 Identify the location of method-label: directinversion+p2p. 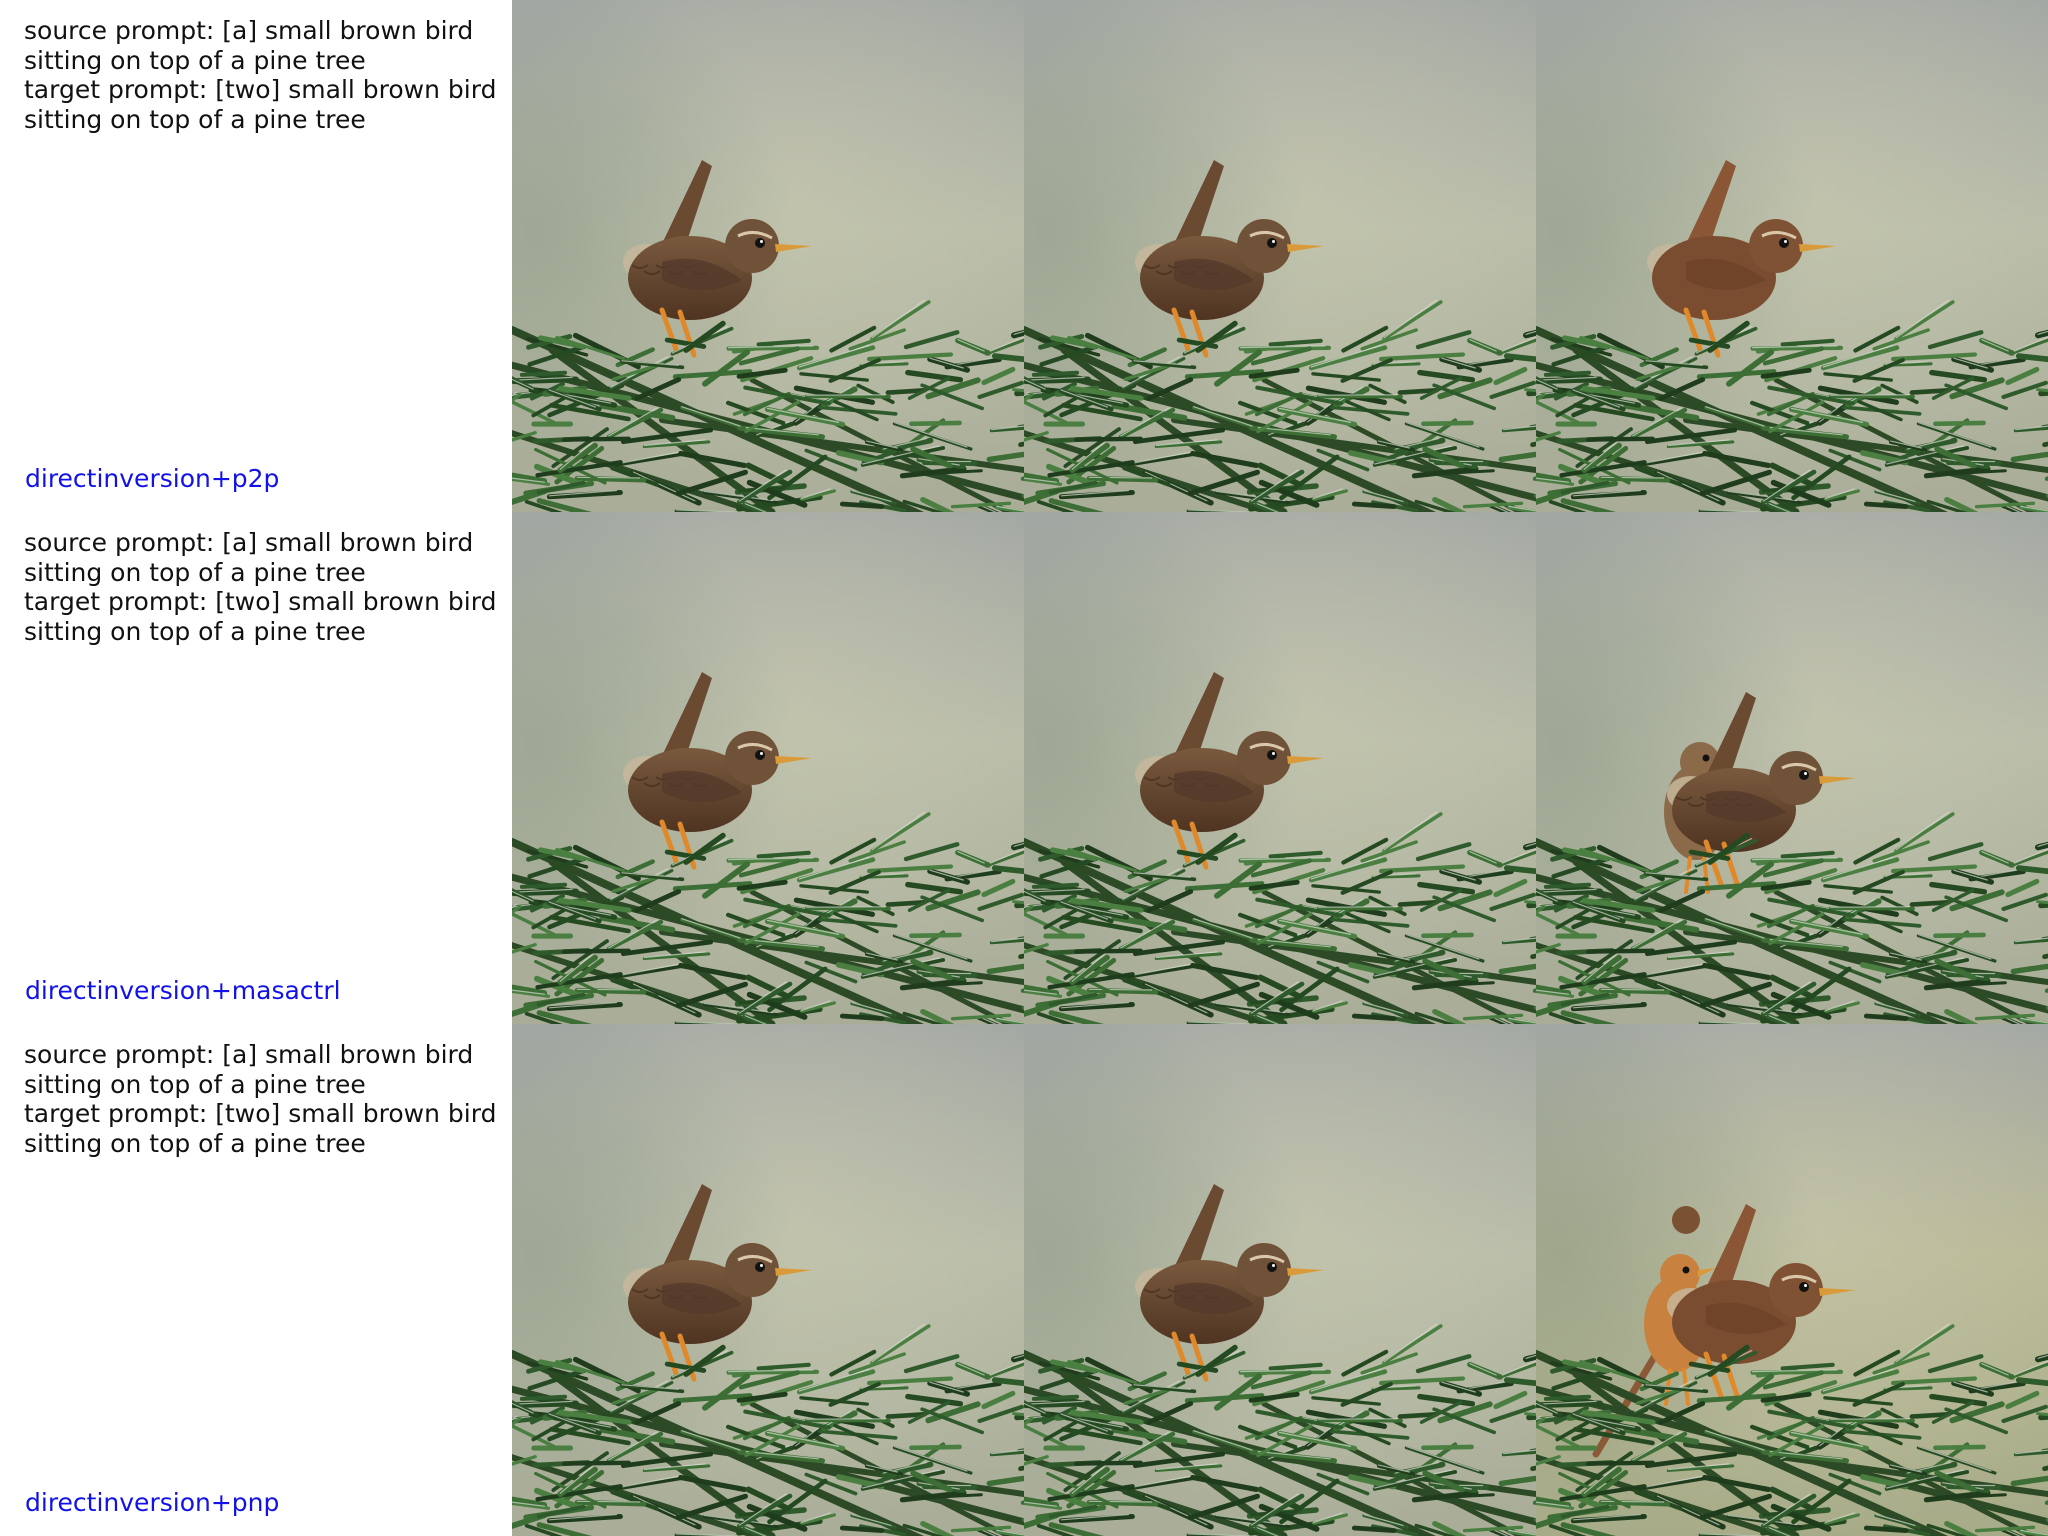
(152, 478).